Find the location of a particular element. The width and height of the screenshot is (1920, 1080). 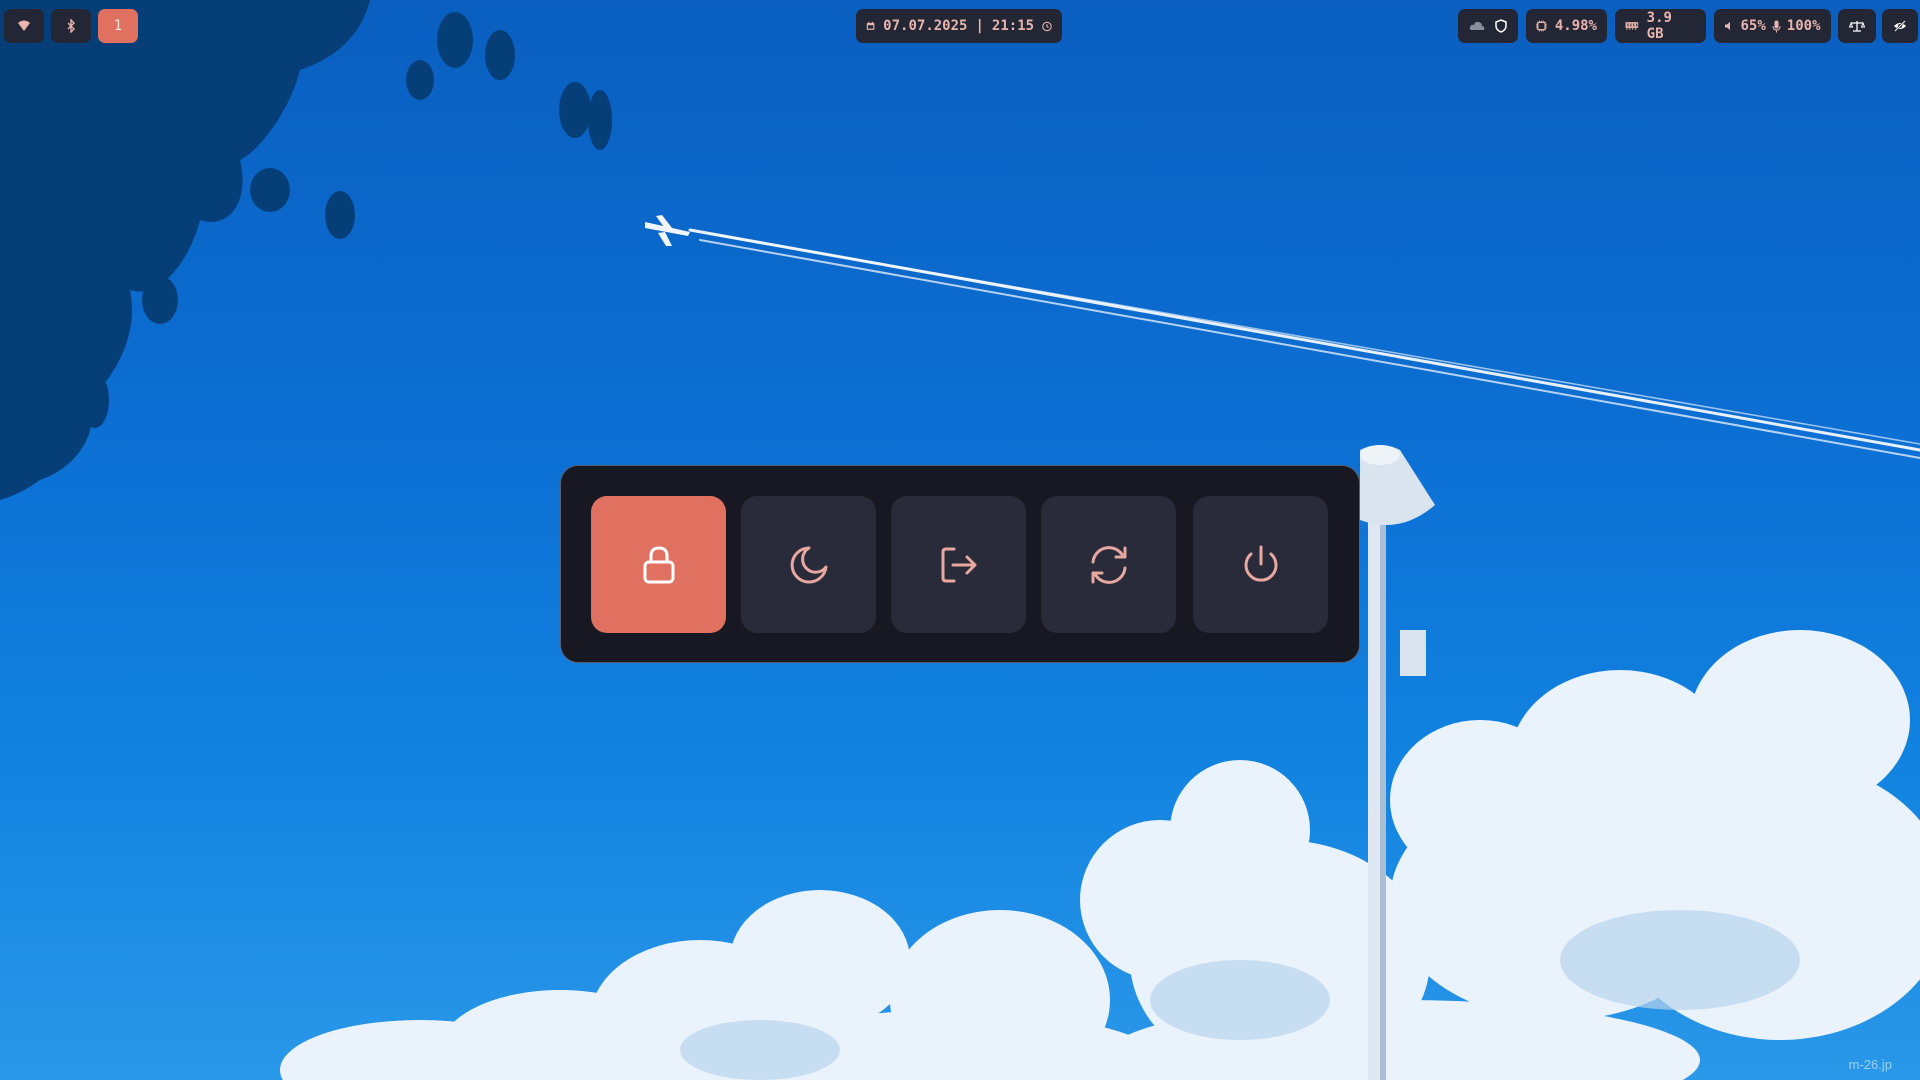

reboot-button is located at coordinates (1108, 564).